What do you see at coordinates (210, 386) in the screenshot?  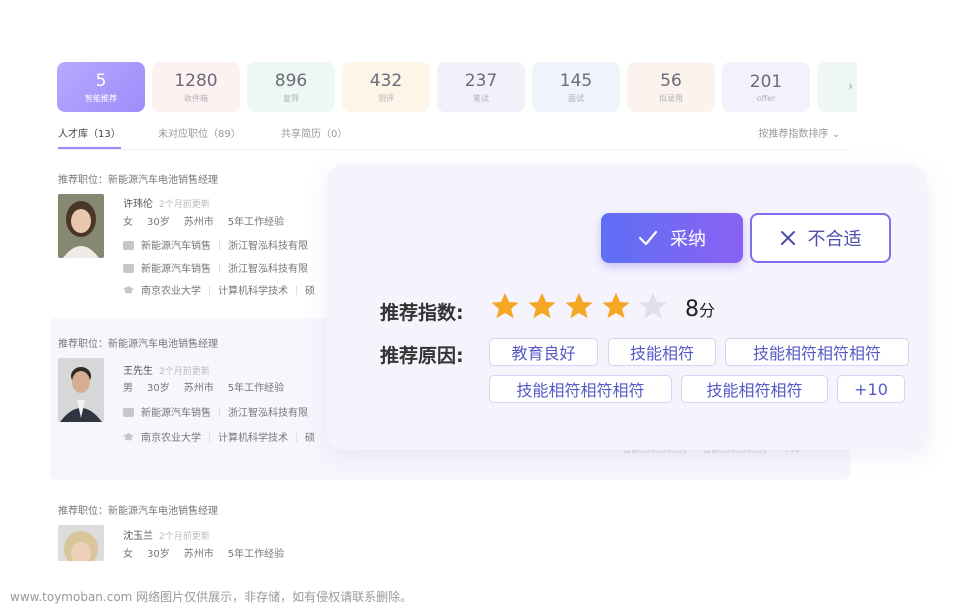 I see `candidate-basic-info: 男 30岁 苏州市 5年工作经验` at bounding box center [210, 386].